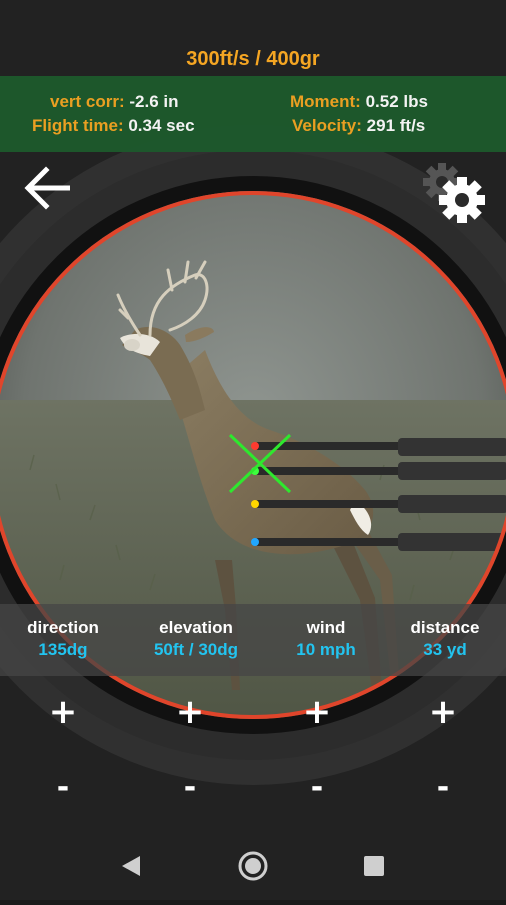  What do you see at coordinates (444, 639) in the screenshot?
I see `distance-control: distance 33 yd` at bounding box center [444, 639].